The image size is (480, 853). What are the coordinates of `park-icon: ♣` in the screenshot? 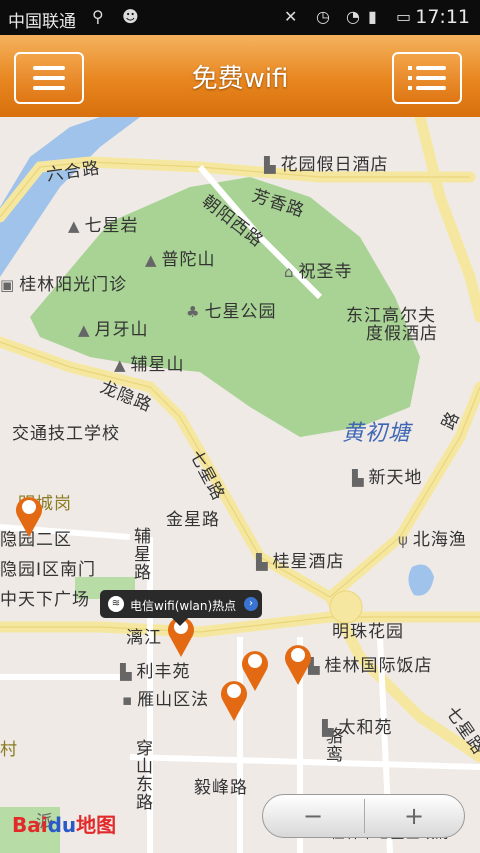 It's located at (193, 312).